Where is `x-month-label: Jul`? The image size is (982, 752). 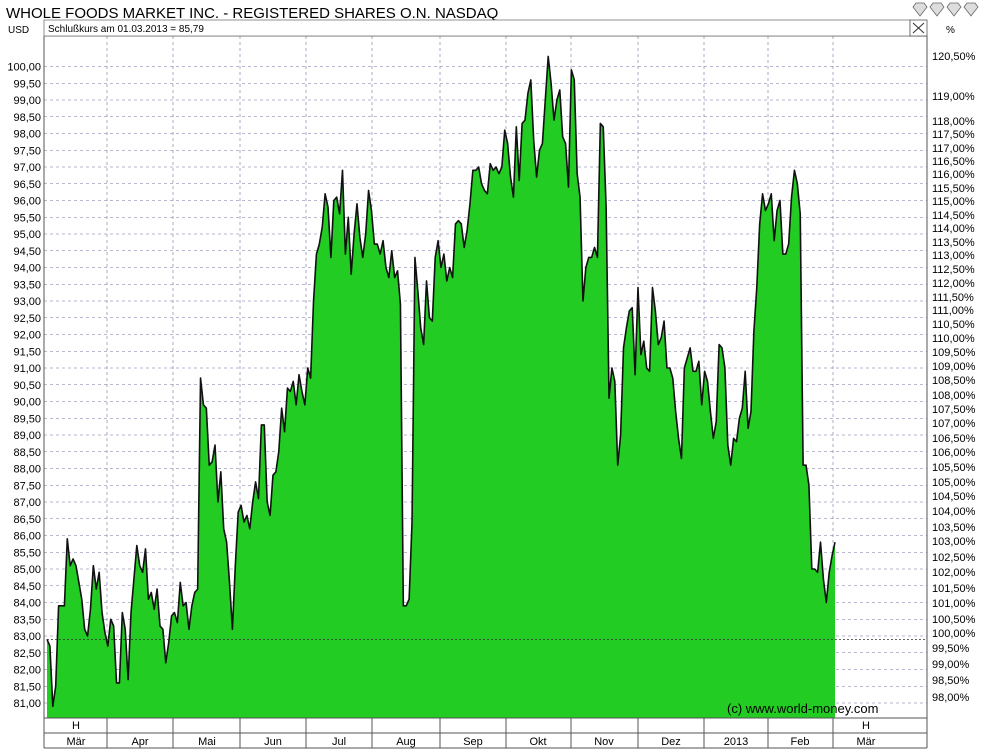
x-month-label: Jul is located at coordinates (339, 742).